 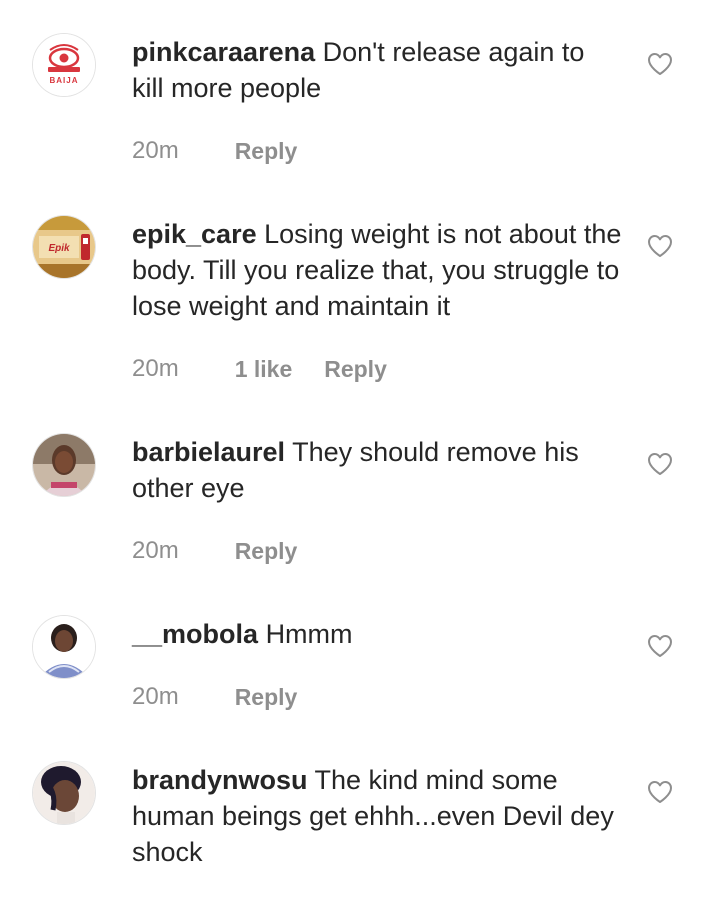 I want to click on epik-care-logo-icon: Epik, so click(x=64, y=247).